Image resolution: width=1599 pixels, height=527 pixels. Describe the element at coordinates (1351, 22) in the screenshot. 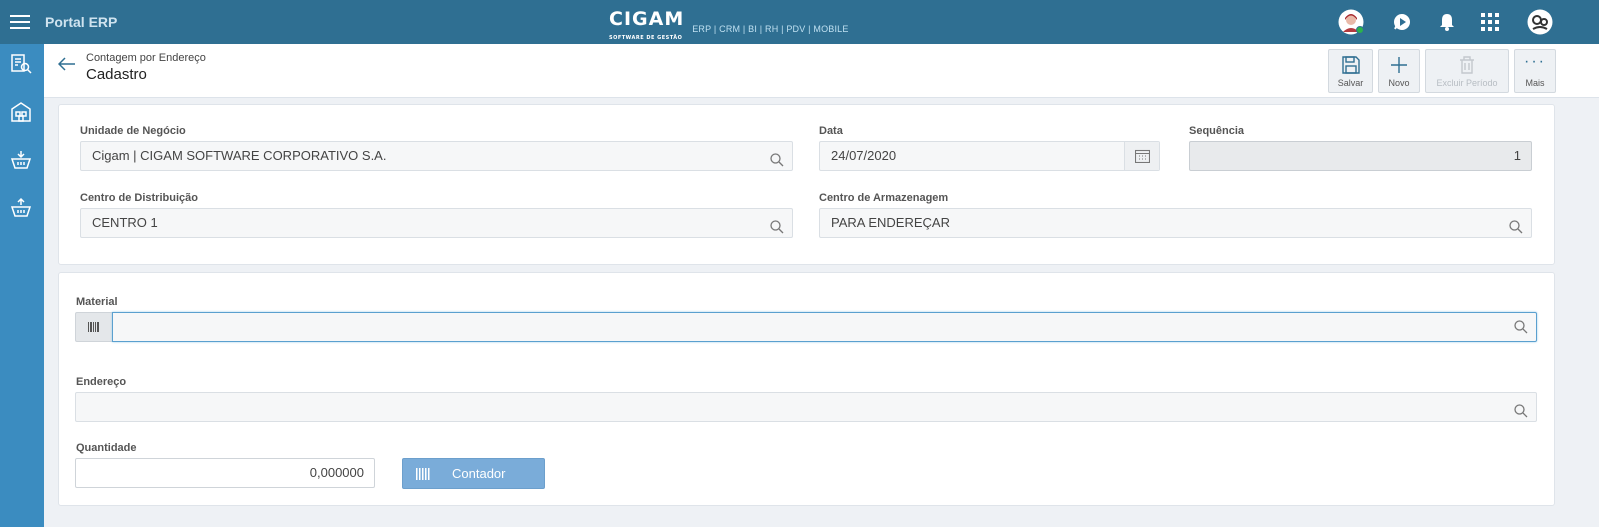

I see `user-avatar` at that location.